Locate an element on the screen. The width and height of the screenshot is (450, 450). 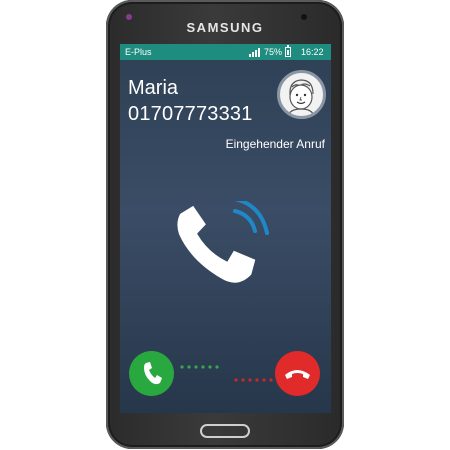
status-clock: 16:22 is located at coordinates (312, 52).